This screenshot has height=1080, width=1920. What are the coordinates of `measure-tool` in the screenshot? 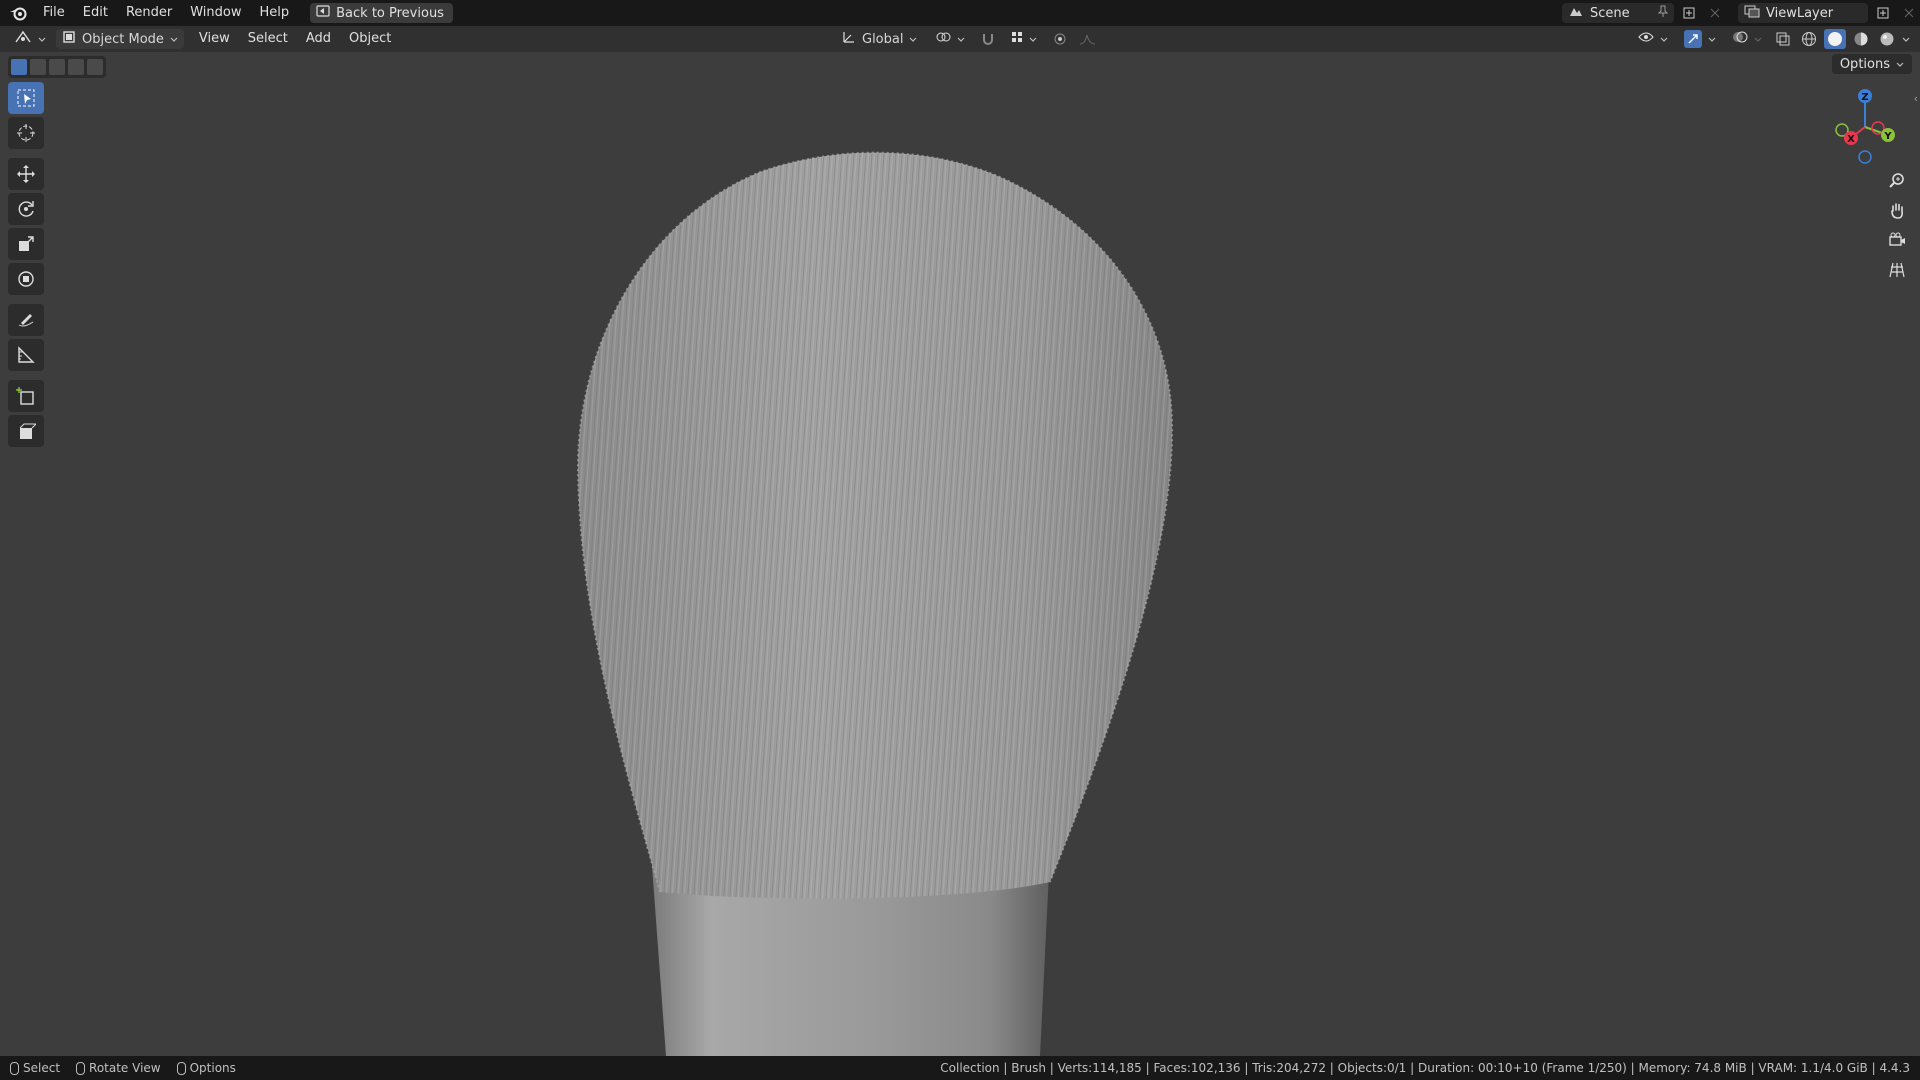 It's located at (26, 355).